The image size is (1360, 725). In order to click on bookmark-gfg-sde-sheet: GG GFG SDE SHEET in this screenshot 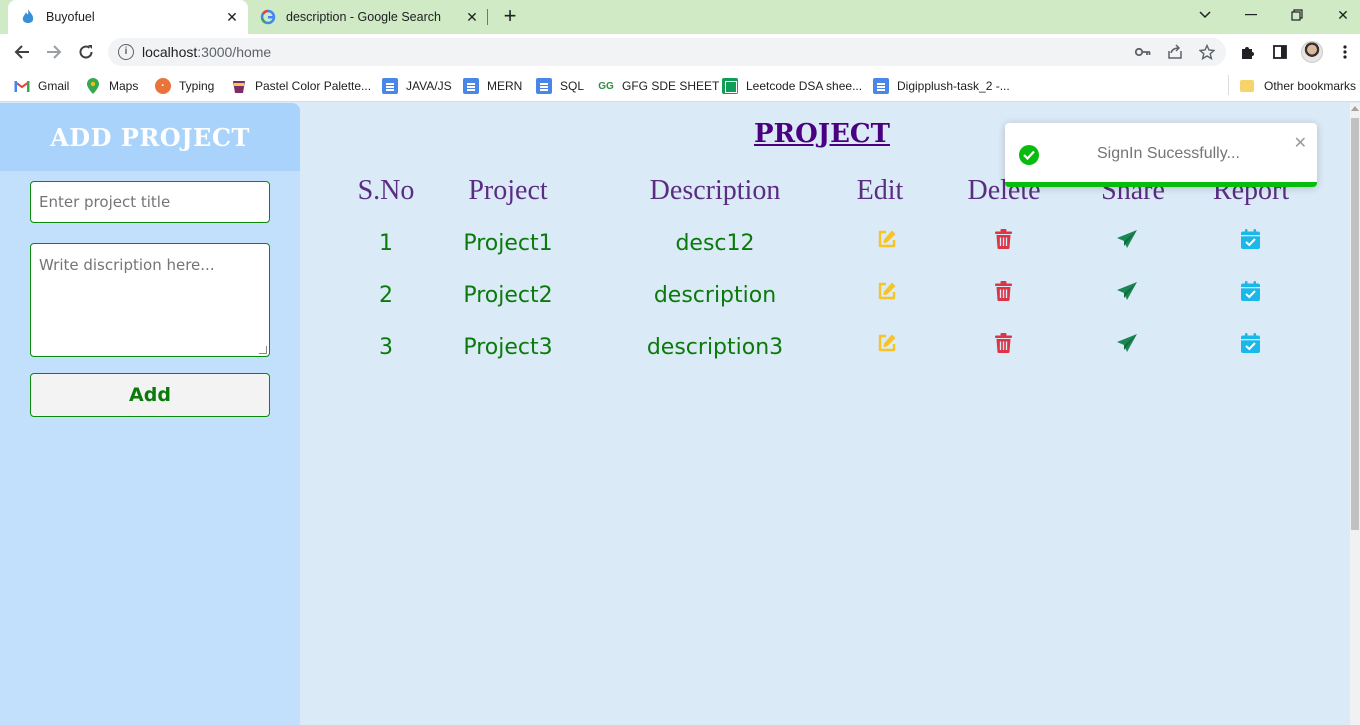, I will do `click(658, 86)`.